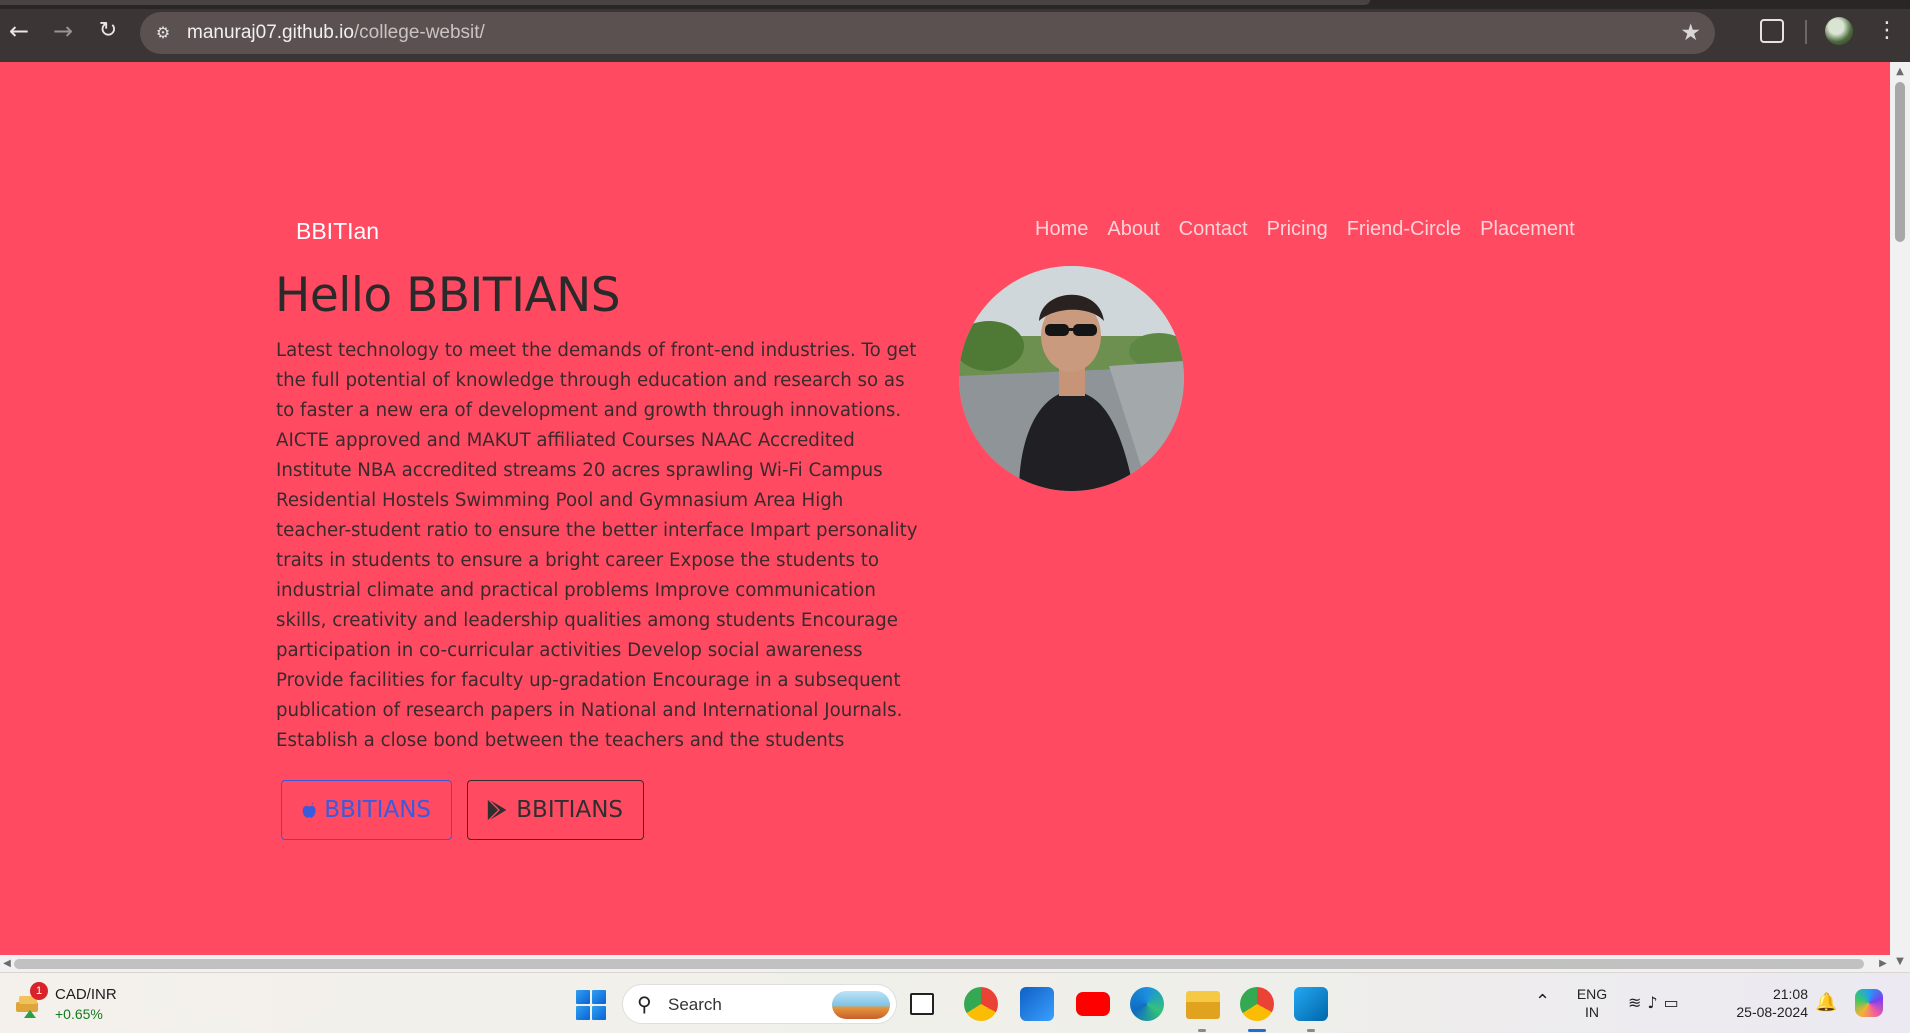 This screenshot has height=1033, width=1910. I want to click on taskbar-search: ⚲ Search, so click(759, 1004).